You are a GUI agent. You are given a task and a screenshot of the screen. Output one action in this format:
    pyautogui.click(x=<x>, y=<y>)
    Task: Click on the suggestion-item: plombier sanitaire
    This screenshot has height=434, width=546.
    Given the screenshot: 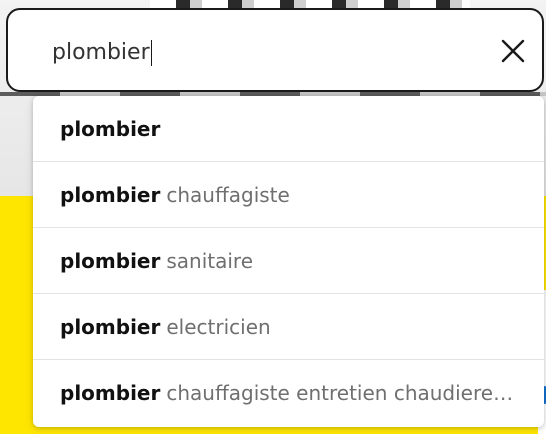 What is the action you would take?
    pyautogui.click(x=288, y=261)
    